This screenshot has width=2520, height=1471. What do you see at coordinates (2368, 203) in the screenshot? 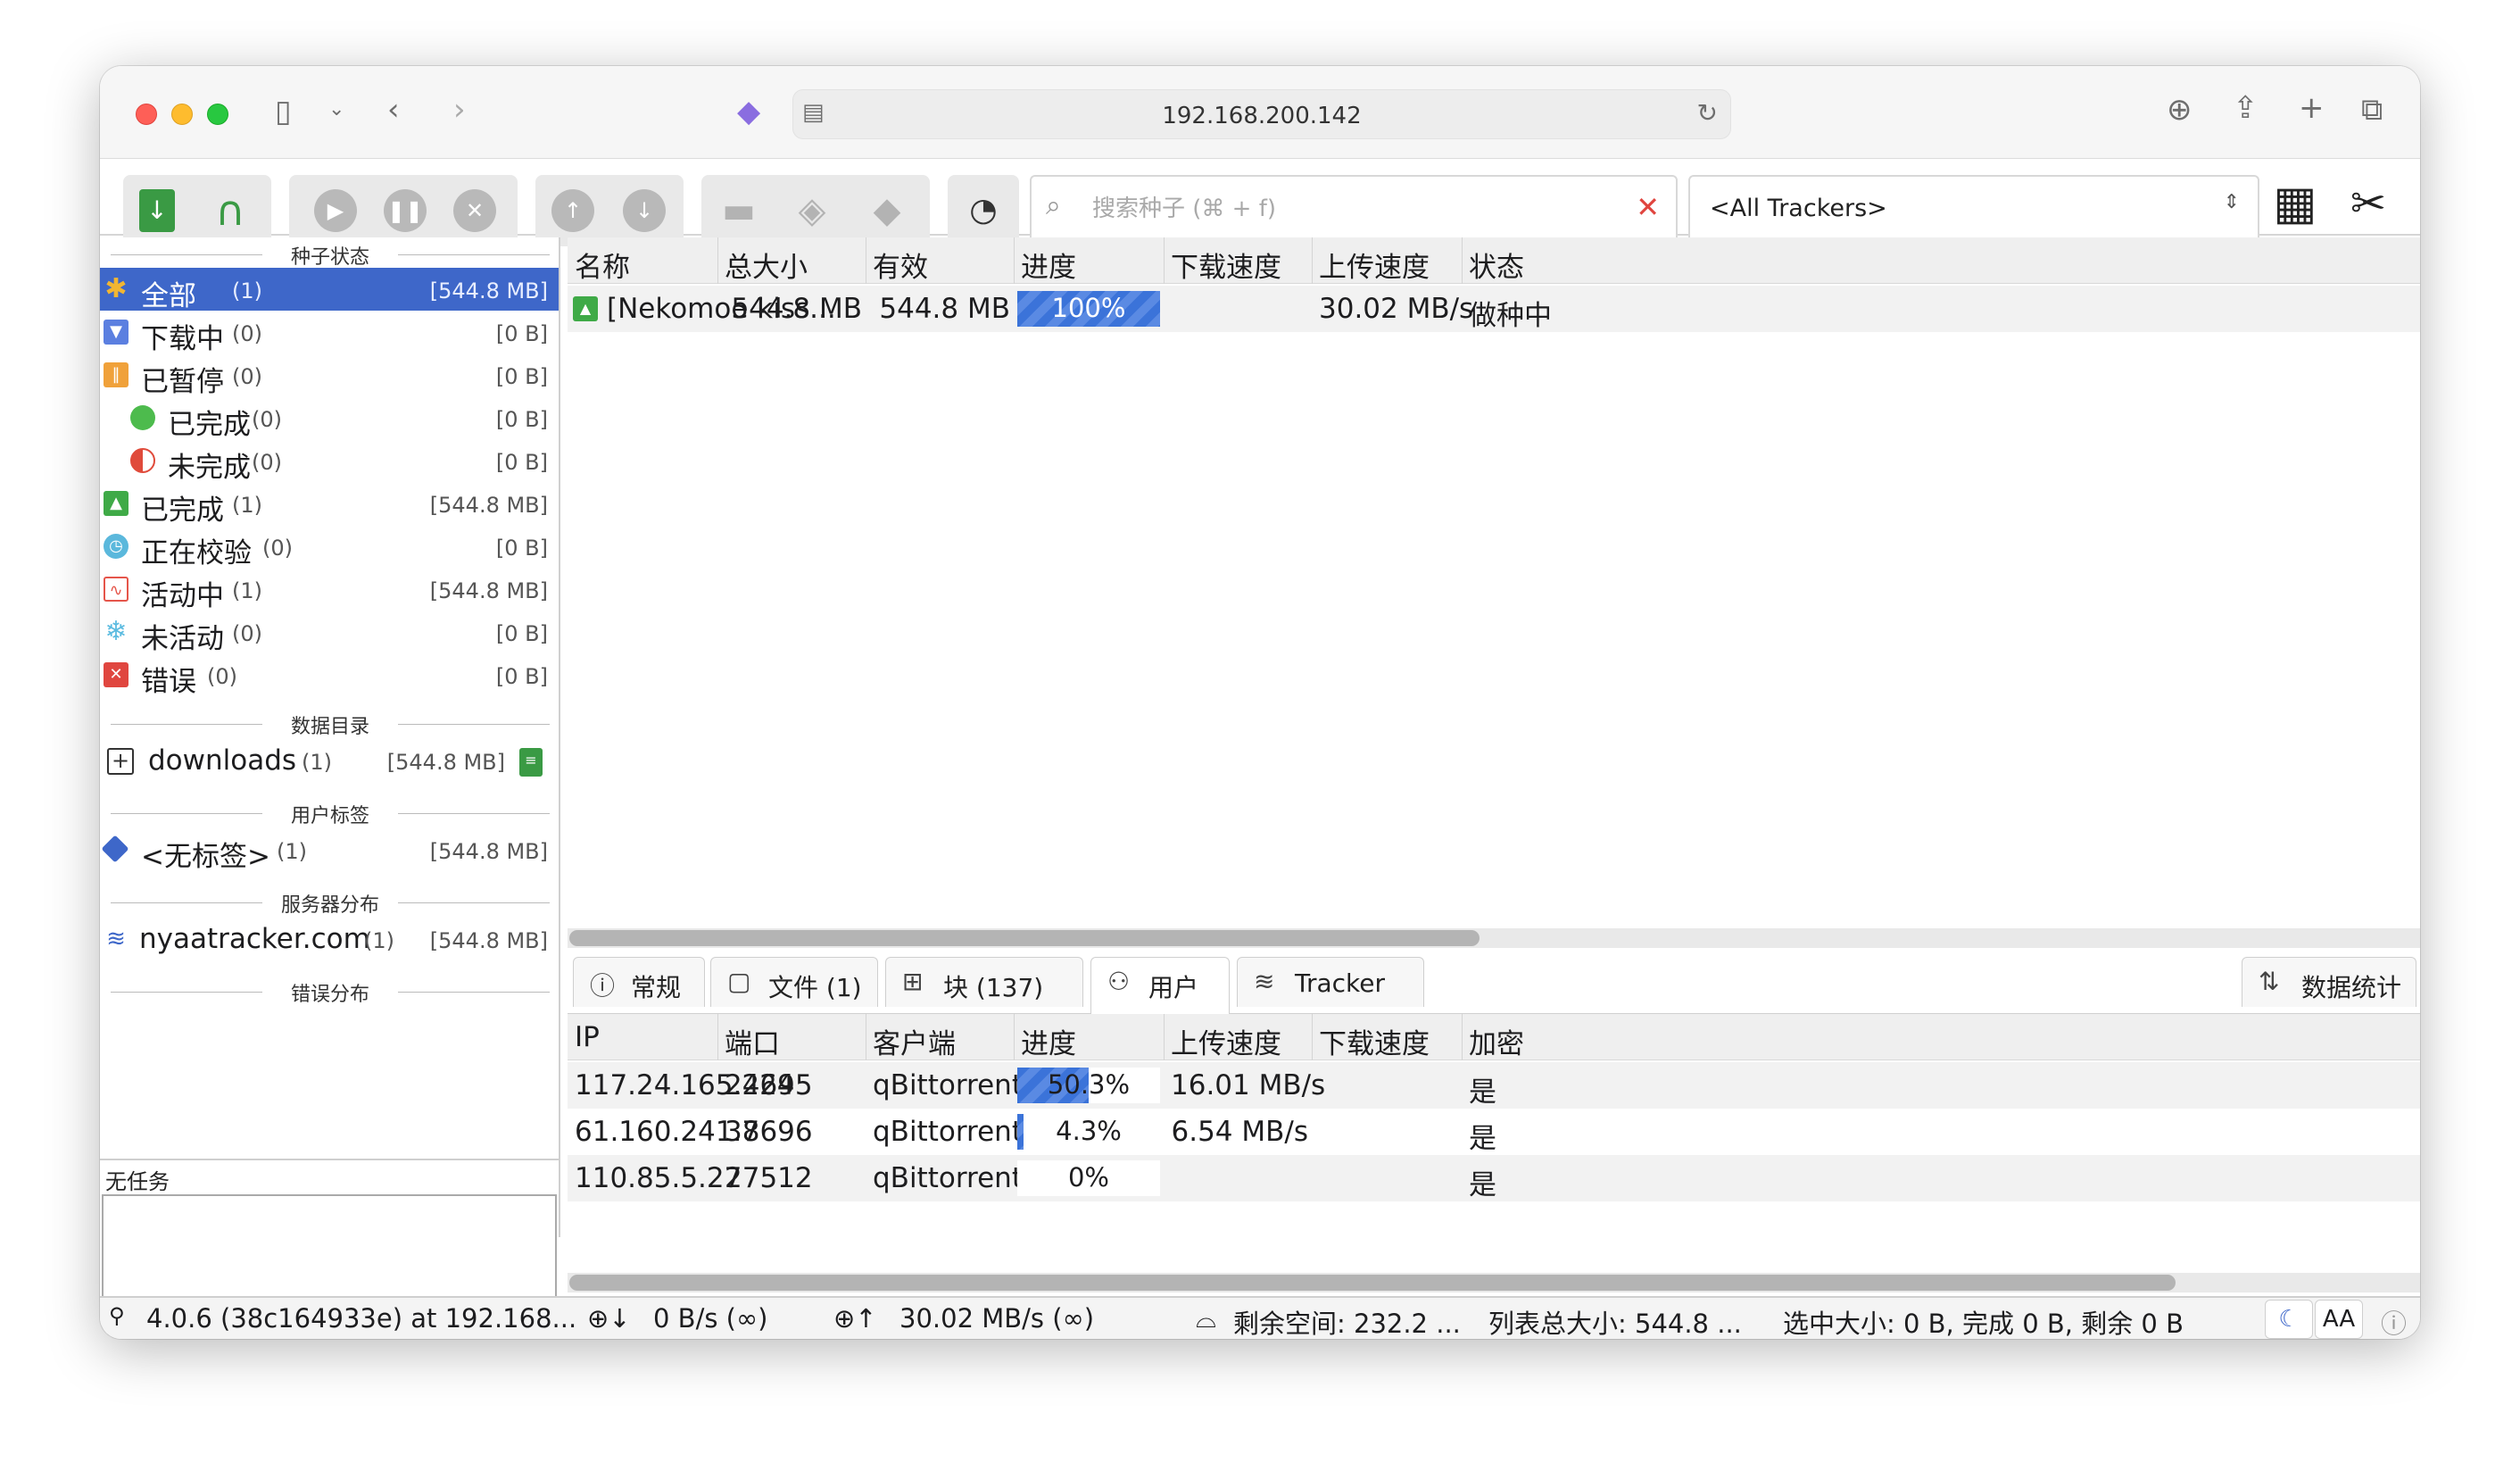
I see `settings-tools-icon: ✂` at bounding box center [2368, 203].